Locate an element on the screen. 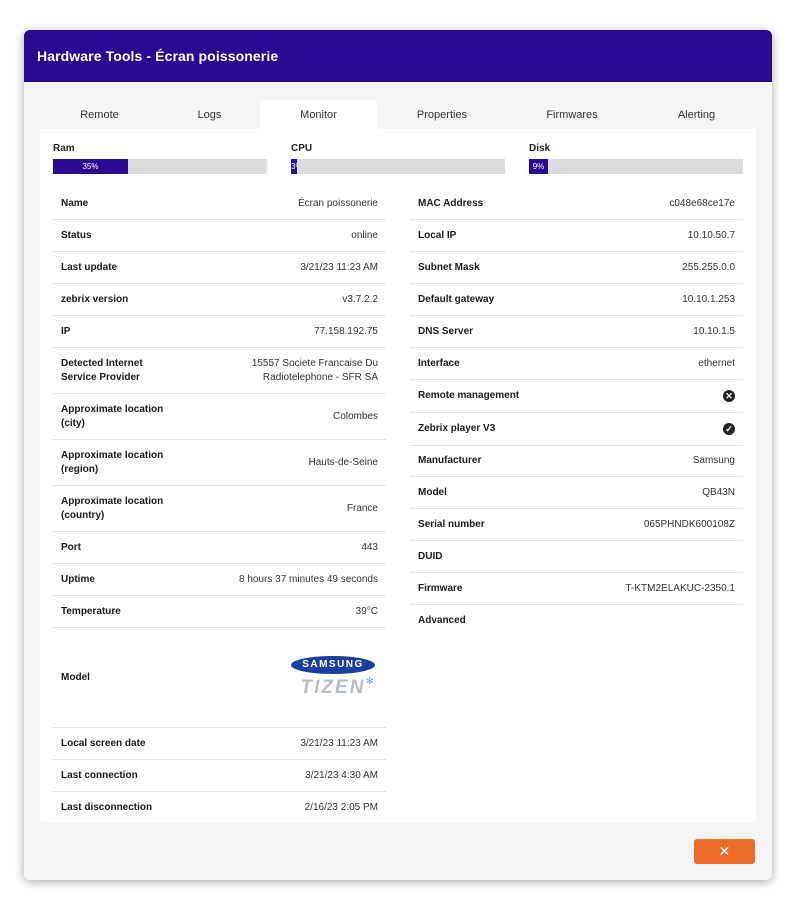 The image size is (800, 907). info-row-name: Name Écran poissonerie is located at coordinates (219, 204).